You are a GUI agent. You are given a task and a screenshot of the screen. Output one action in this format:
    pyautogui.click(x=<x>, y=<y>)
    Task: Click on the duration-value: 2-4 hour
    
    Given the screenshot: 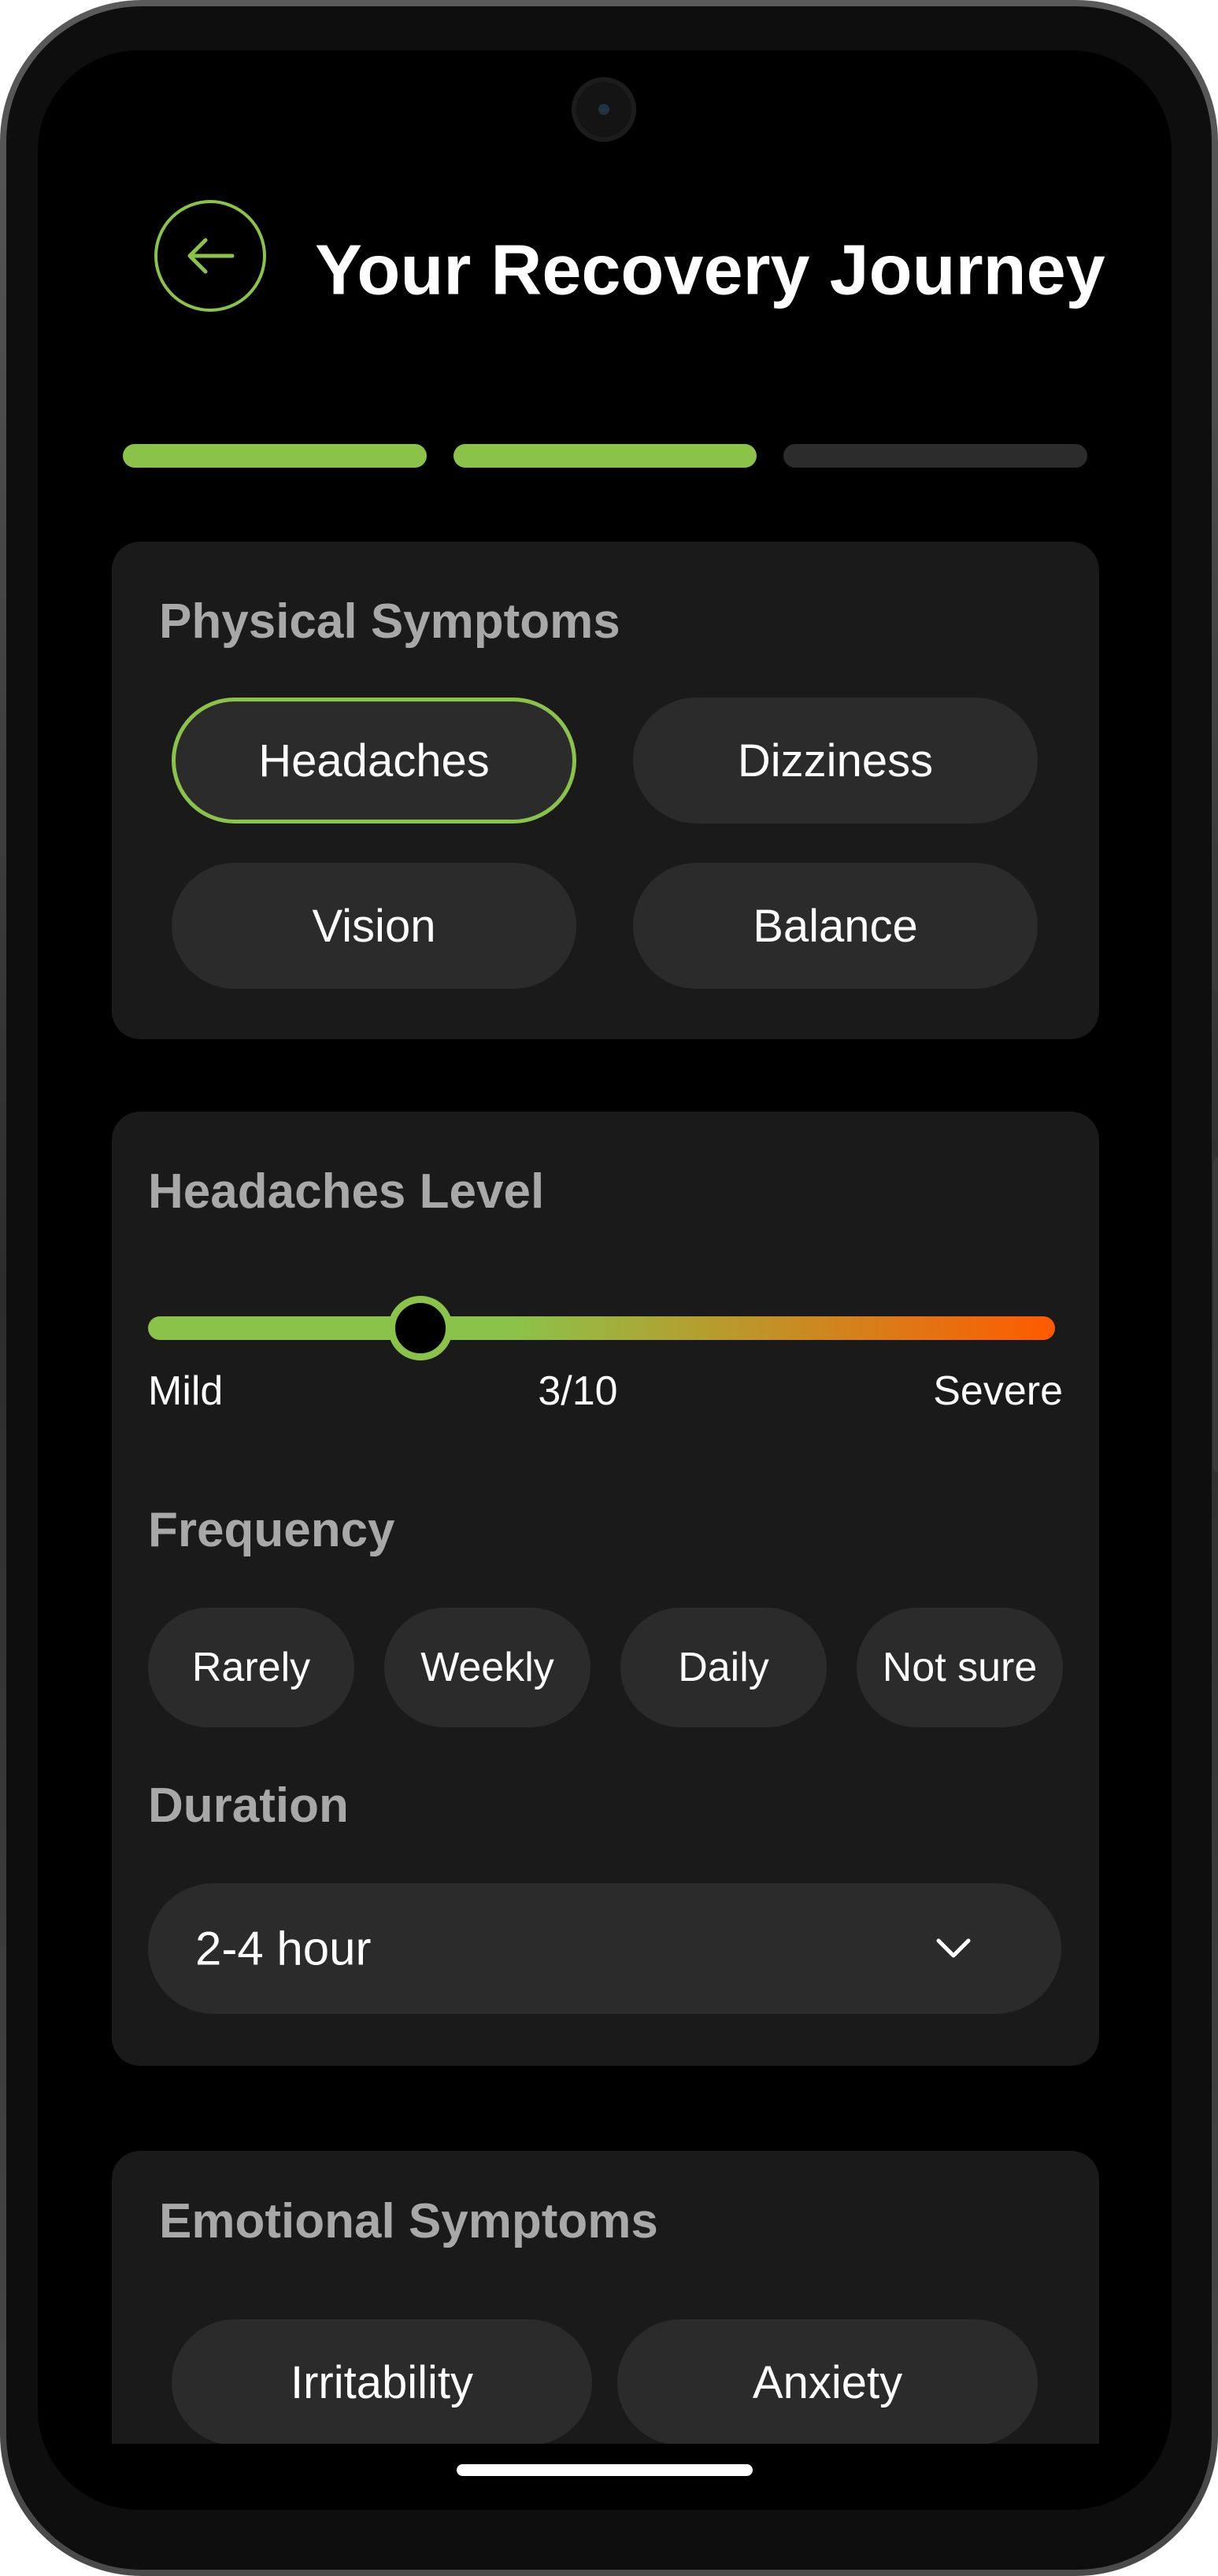 What is the action you would take?
    pyautogui.click(x=283, y=1948)
    